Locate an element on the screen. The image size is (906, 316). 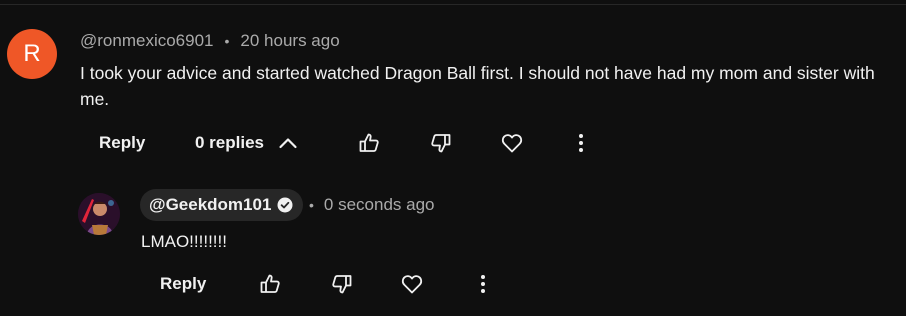
reply-heart-button is located at coordinates (412, 284).